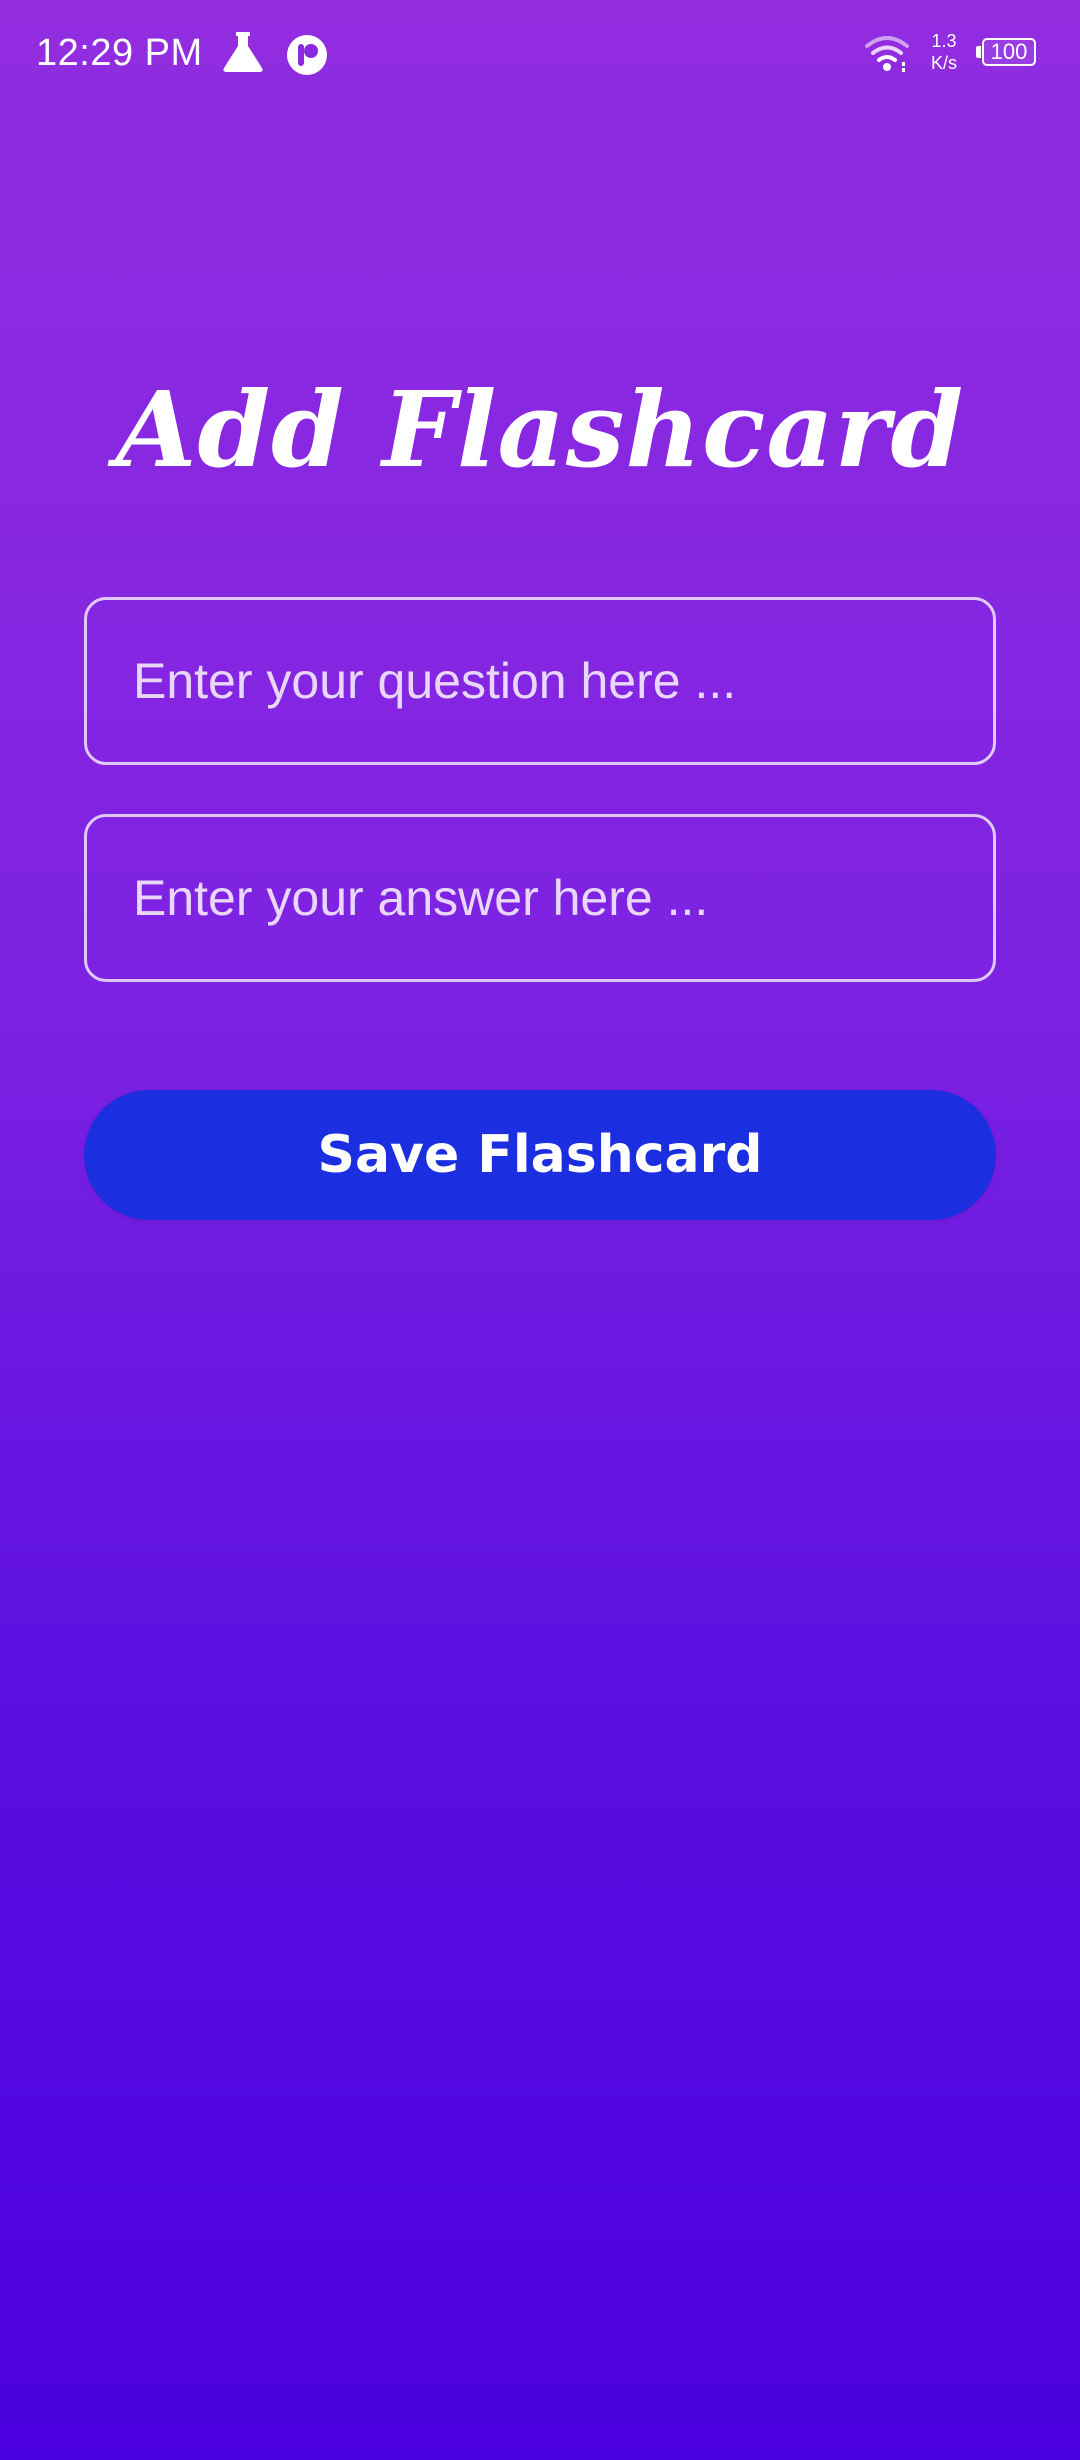 The image size is (1080, 2460). Describe the element at coordinates (943, 63) in the screenshot. I see `network-speed-unit: K/s` at that location.